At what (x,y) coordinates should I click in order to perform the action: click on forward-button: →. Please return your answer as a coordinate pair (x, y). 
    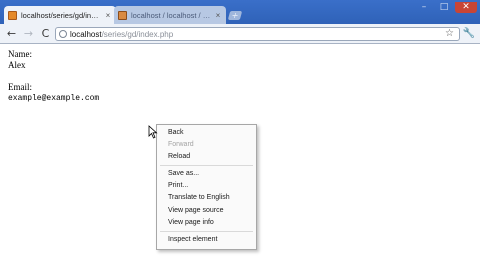
    Looking at the image, I should click on (28, 33).